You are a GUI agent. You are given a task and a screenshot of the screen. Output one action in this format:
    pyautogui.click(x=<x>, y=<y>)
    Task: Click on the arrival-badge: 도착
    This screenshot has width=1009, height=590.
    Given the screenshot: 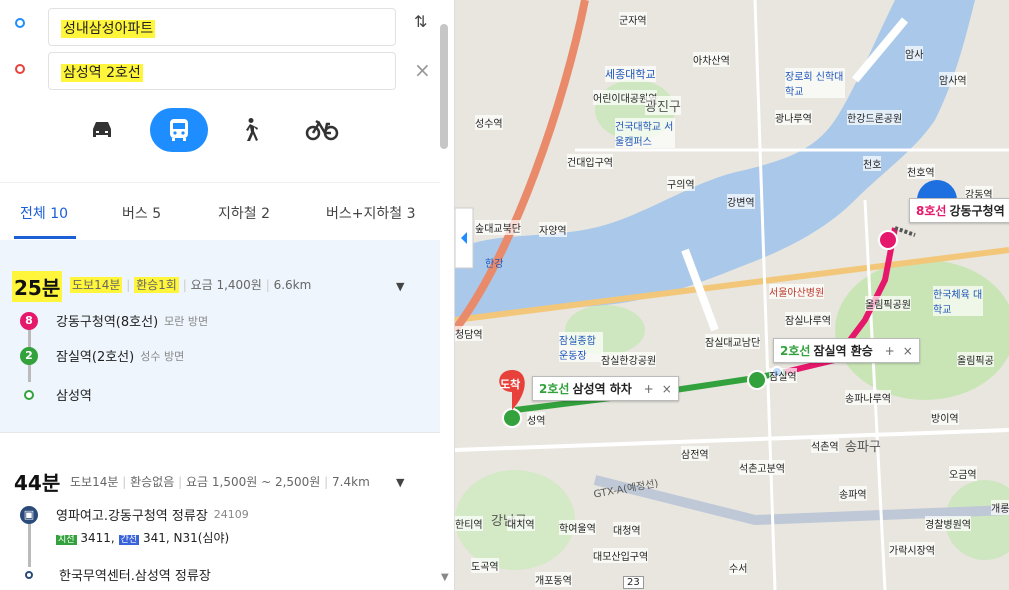 What is the action you would take?
    pyautogui.click(x=510, y=384)
    